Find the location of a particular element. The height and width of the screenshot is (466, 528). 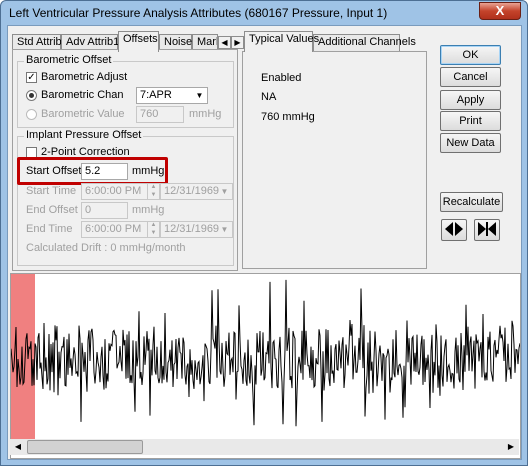

close-button: X is located at coordinates (500, 11).